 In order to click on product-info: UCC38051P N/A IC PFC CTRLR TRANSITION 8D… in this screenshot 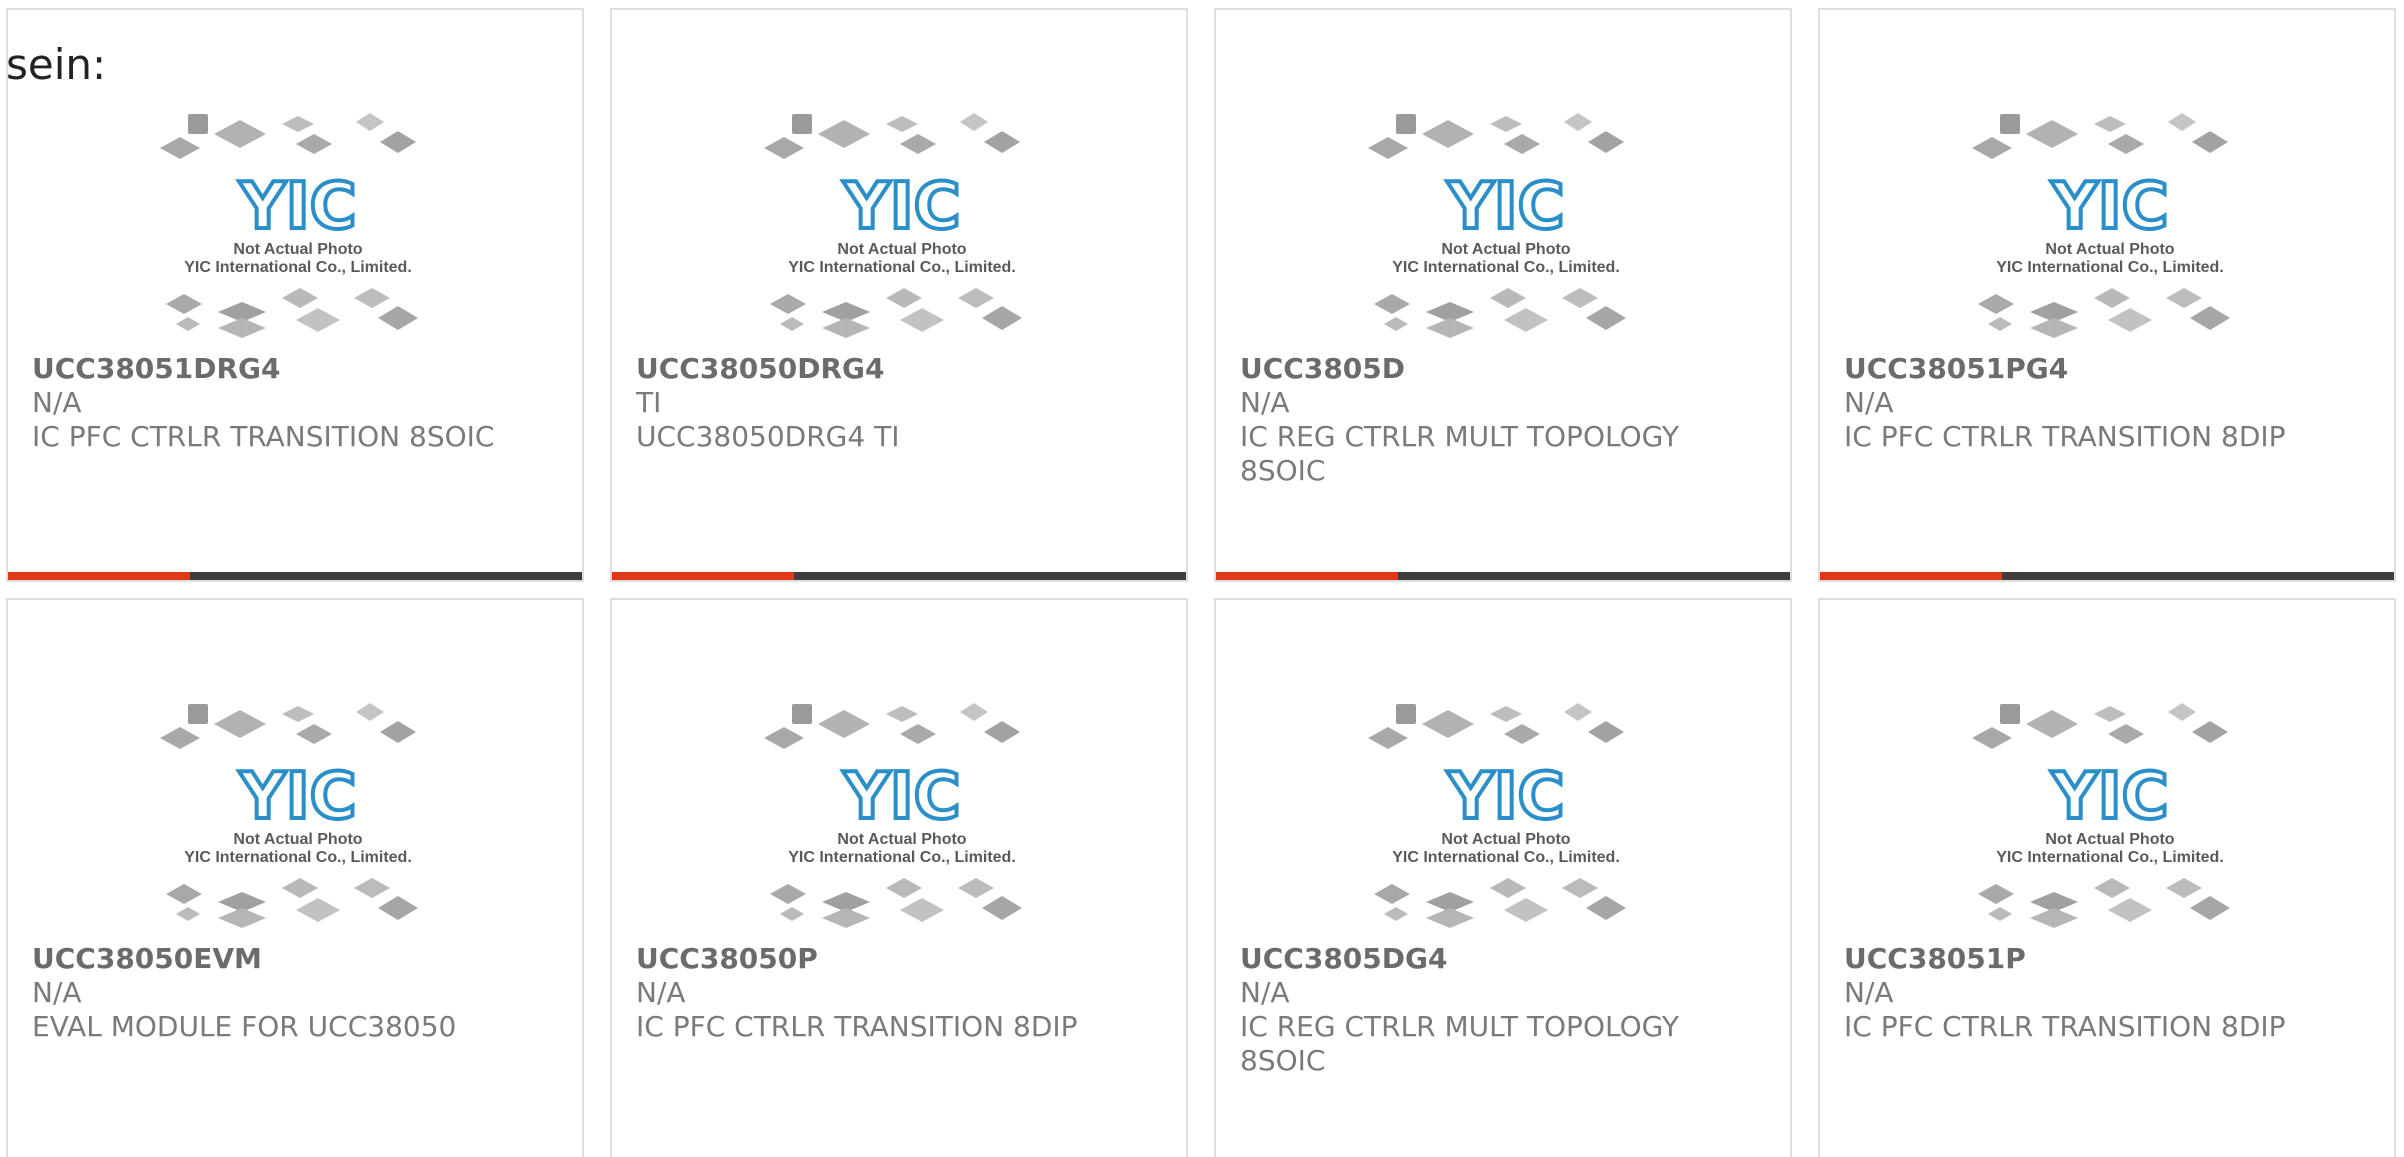, I will do `click(2109, 993)`.